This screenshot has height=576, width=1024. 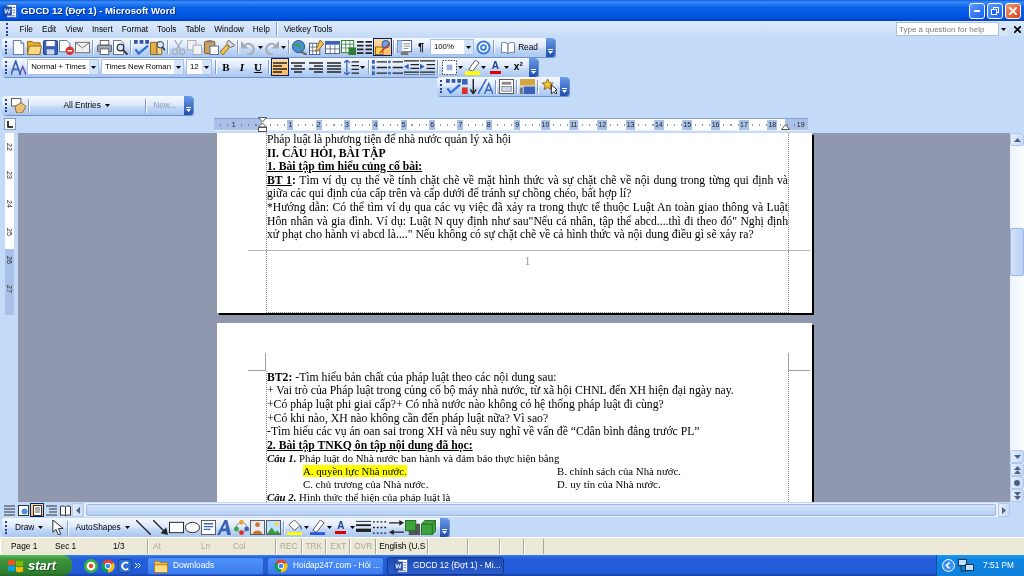 I want to click on book-magnifier-icon, so click(x=158, y=47).